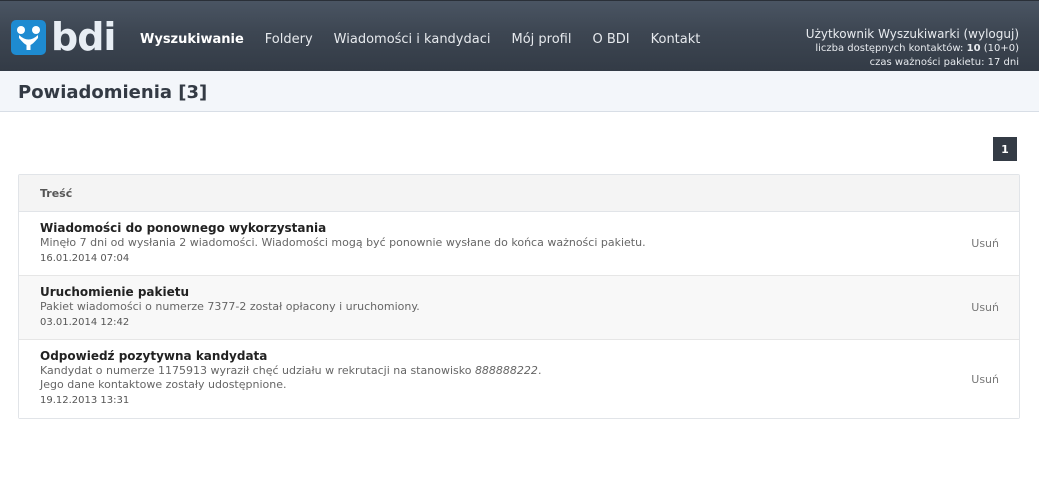 The width and height of the screenshot is (1039, 497). I want to click on notification-title: Odpowiedź pozytywna kandydata, so click(154, 356).